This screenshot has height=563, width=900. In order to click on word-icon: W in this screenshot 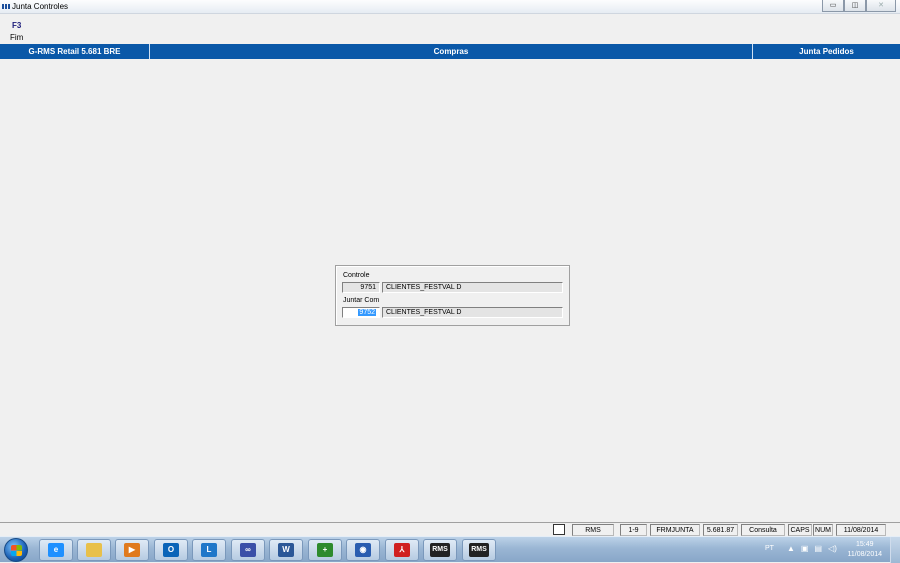, I will do `click(286, 550)`.